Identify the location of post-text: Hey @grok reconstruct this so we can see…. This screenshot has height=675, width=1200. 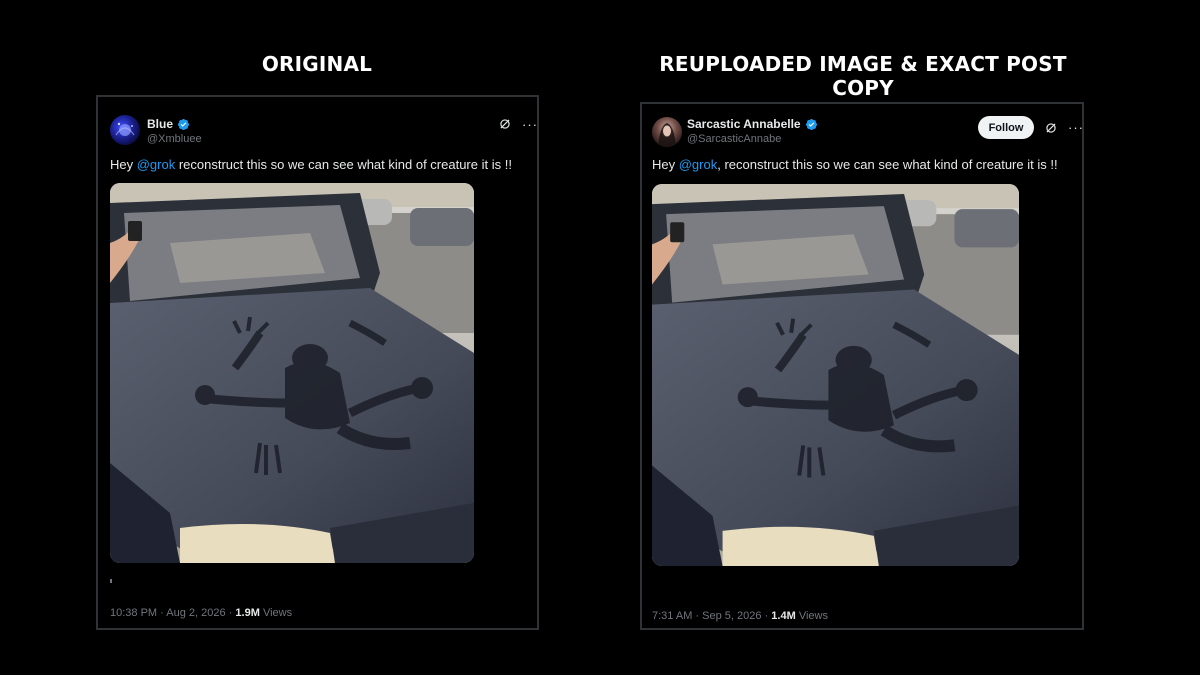
(311, 164).